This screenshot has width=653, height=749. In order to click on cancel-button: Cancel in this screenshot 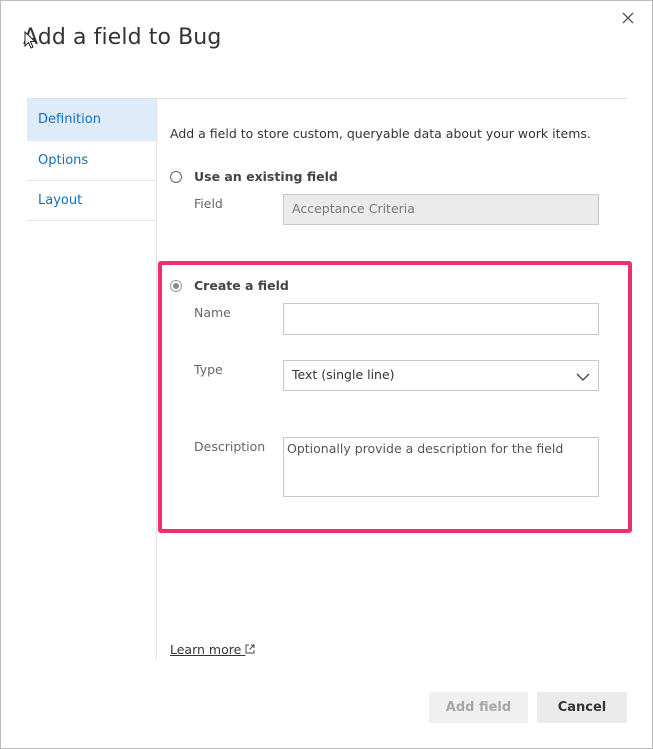, I will do `click(582, 707)`.